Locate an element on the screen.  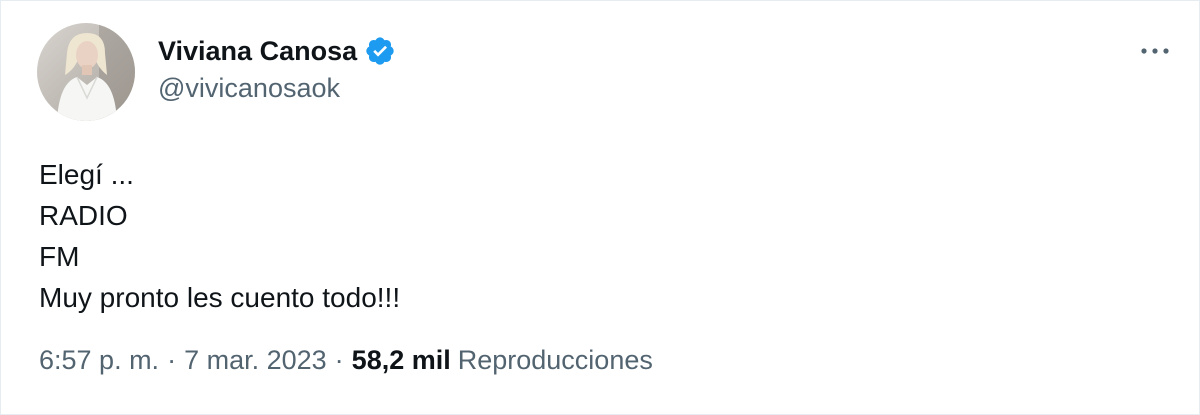
tweet-text-line: FM is located at coordinates (59, 256).